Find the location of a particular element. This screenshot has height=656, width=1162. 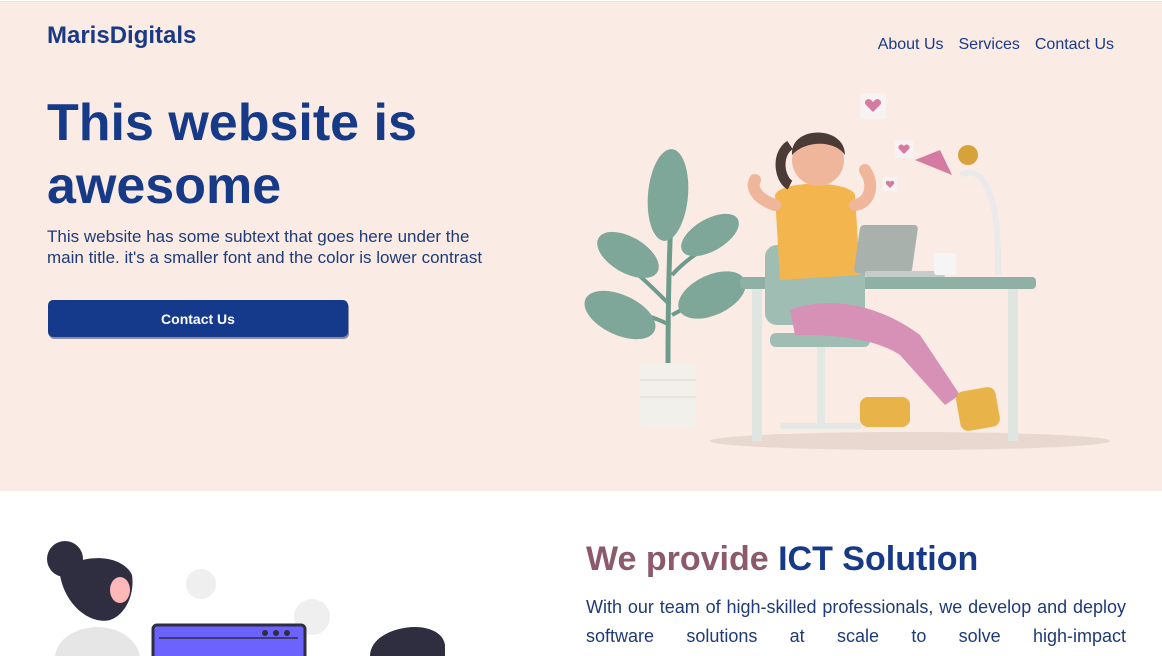

services-title: We provide ICT Solution is located at coordinates (782, 559).